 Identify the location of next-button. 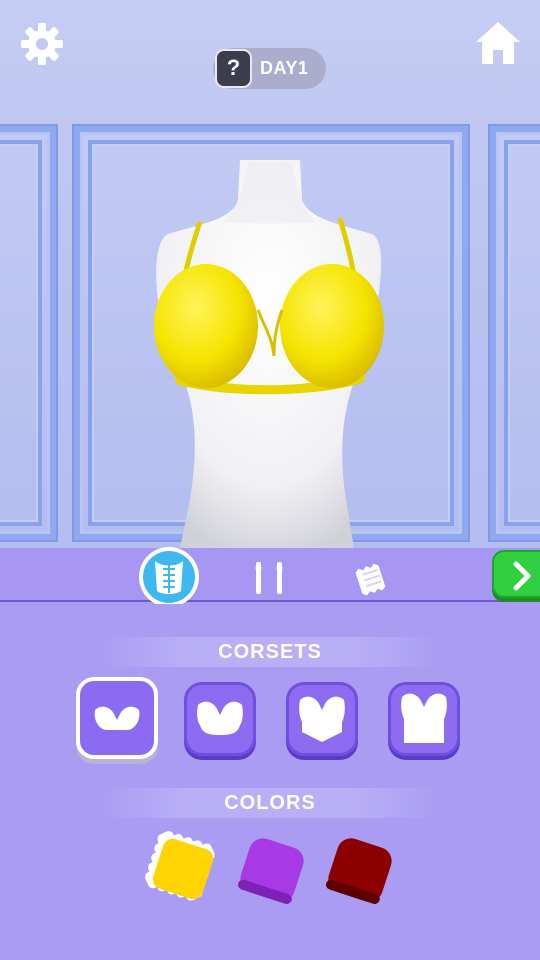
(516, 574).